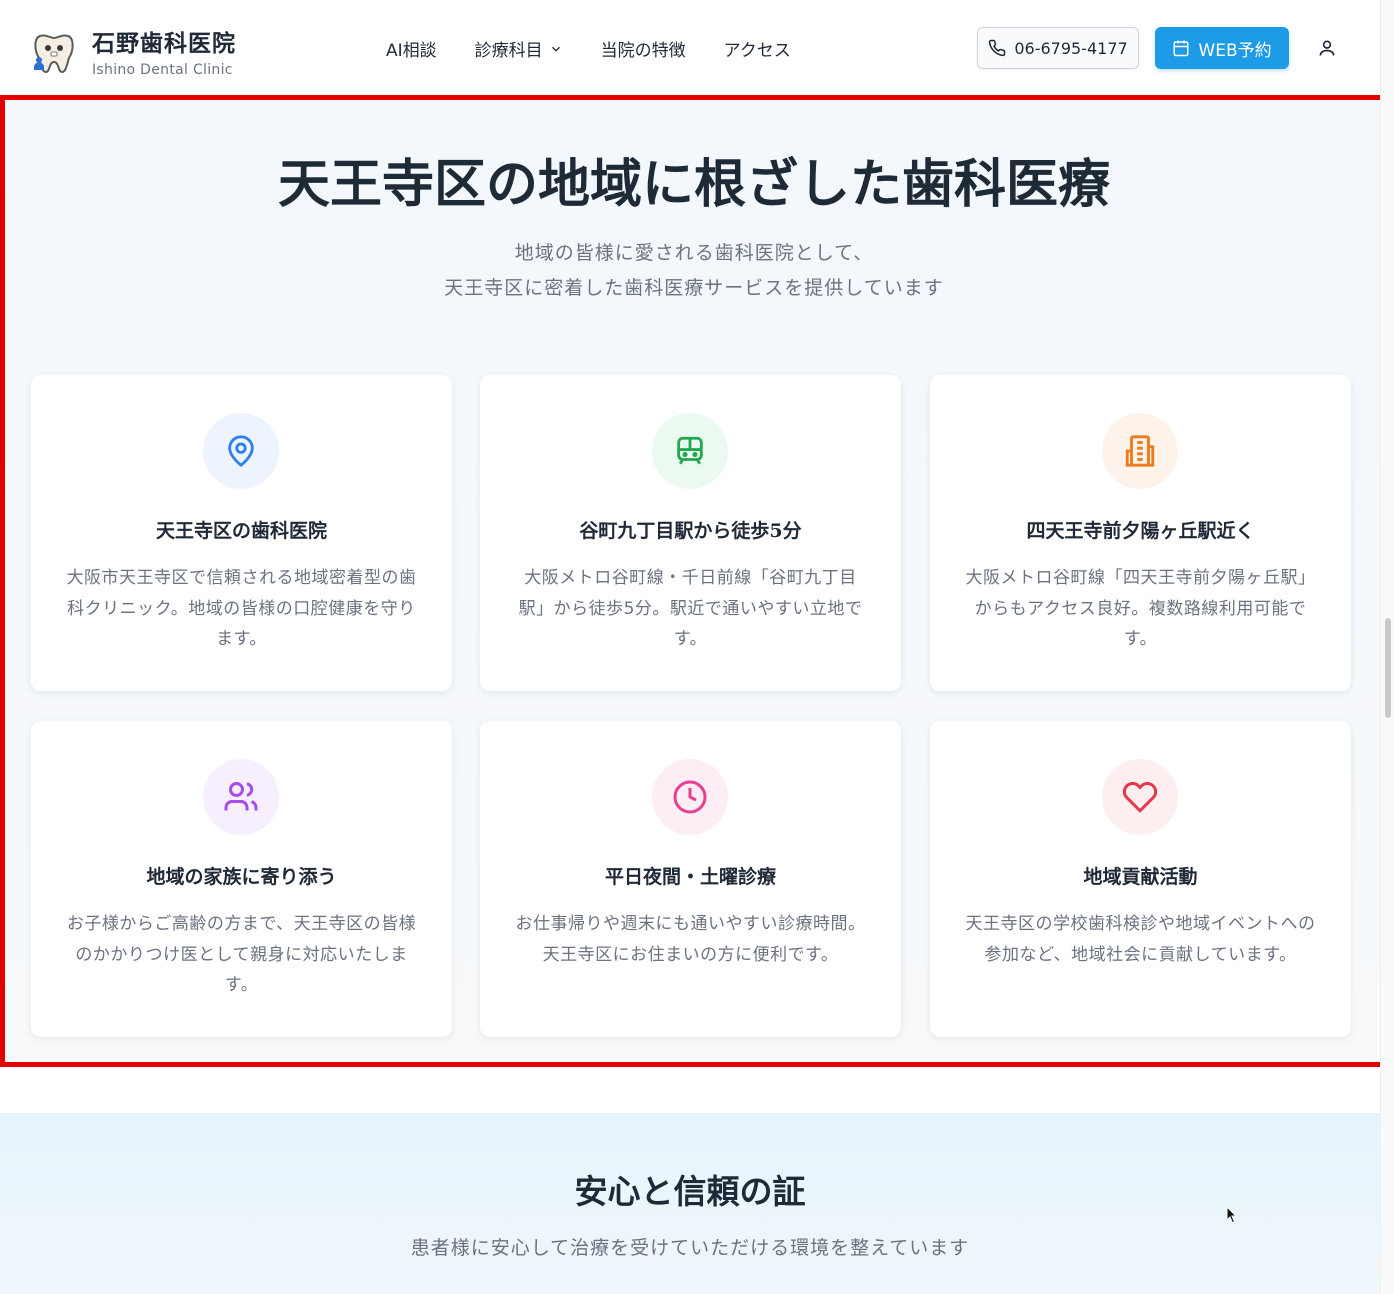 The width and height of the screenshot is (1394, 1294). I want to click on nav-access: アクセス, so click(757, 48).